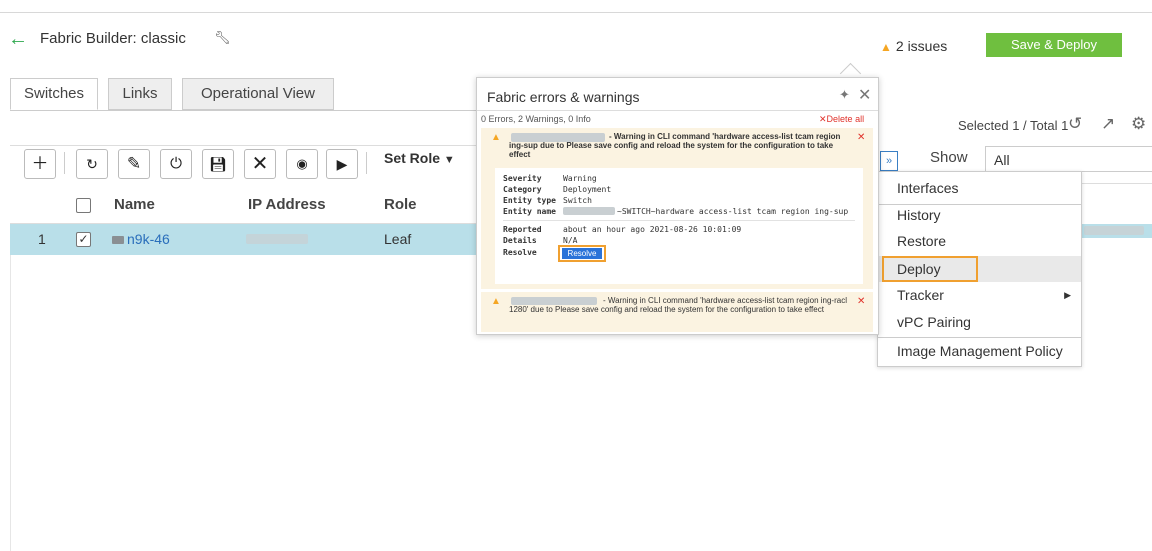 The width and height of the screenshot is (1152, 551). I want to click on label-resolve: Resolve, so click(520, 252).